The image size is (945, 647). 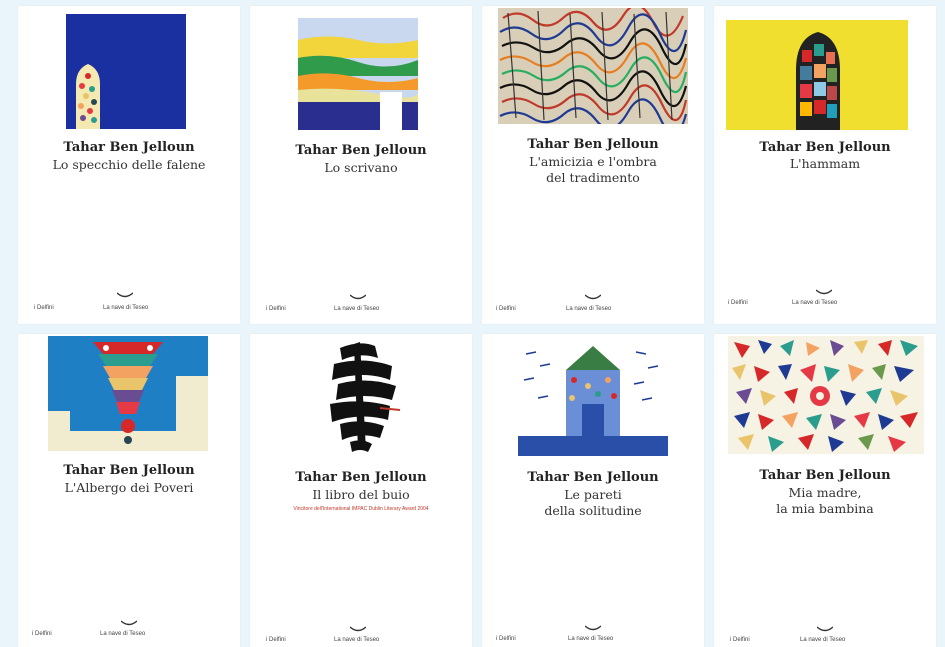 I want to click on book-title: L'hammam, so click(x=825, y=163).